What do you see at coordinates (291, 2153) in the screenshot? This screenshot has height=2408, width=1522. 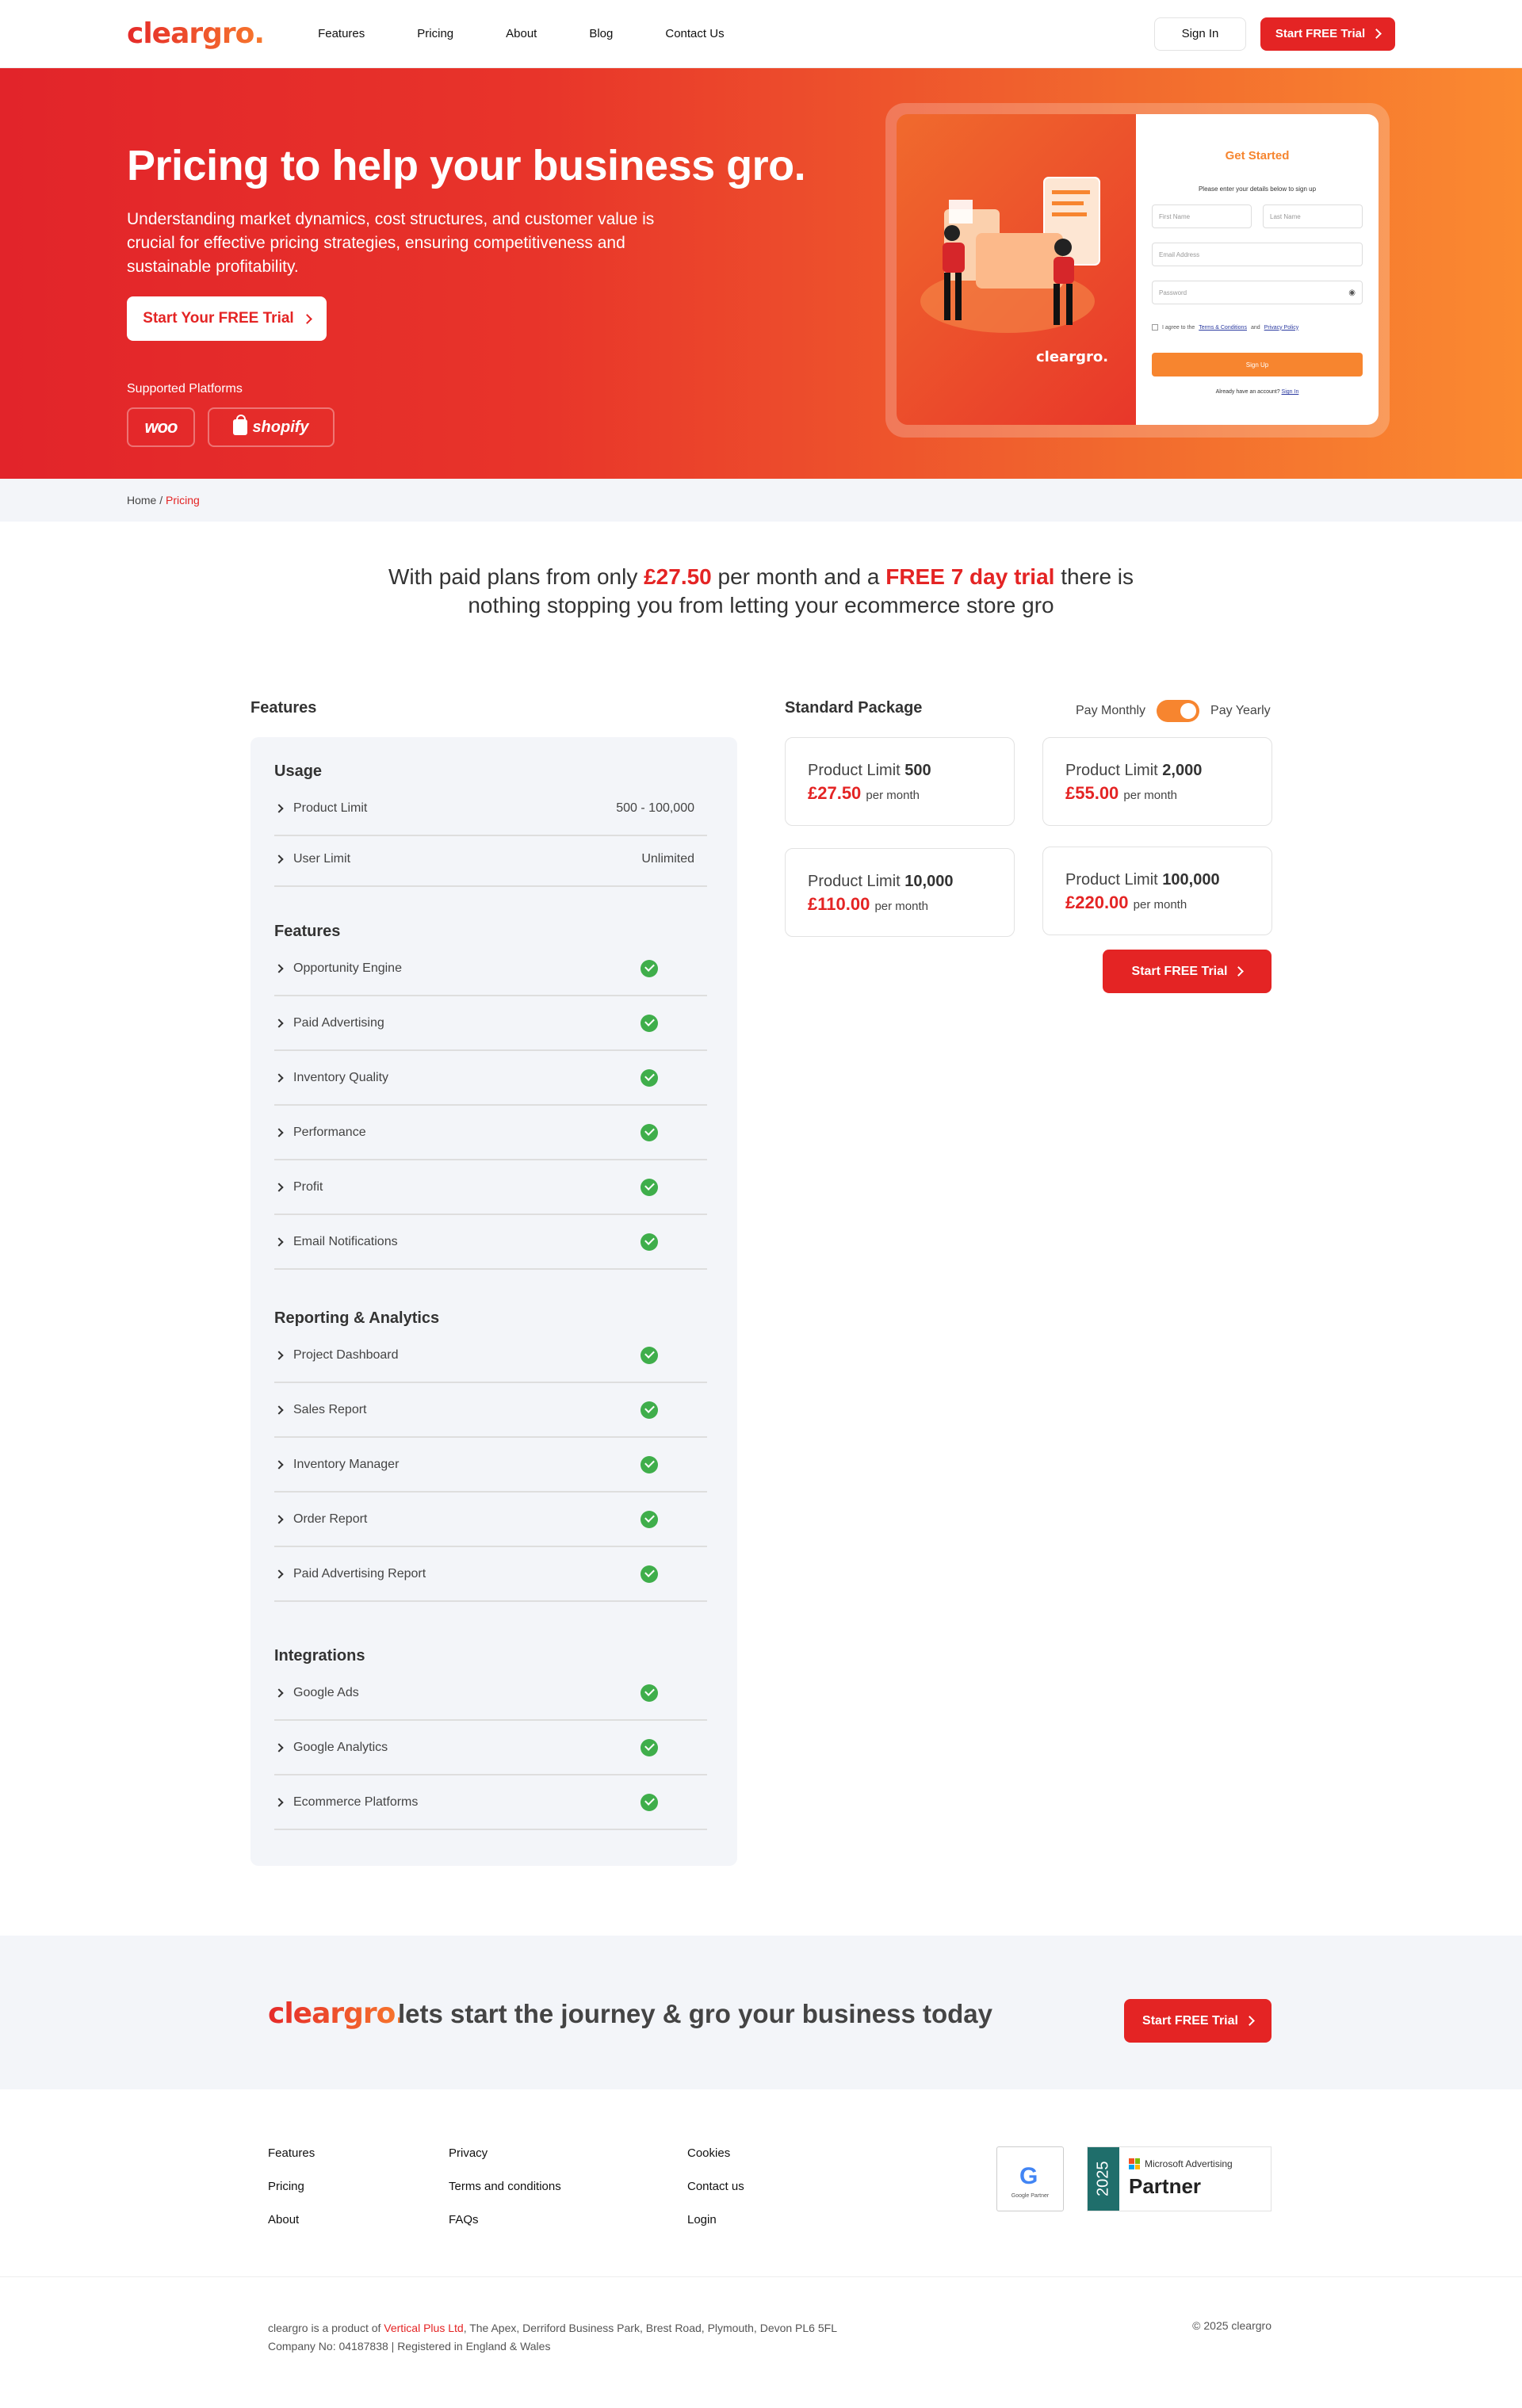 I see `footer-link-features: Features` at bounding box center [291, 2153].